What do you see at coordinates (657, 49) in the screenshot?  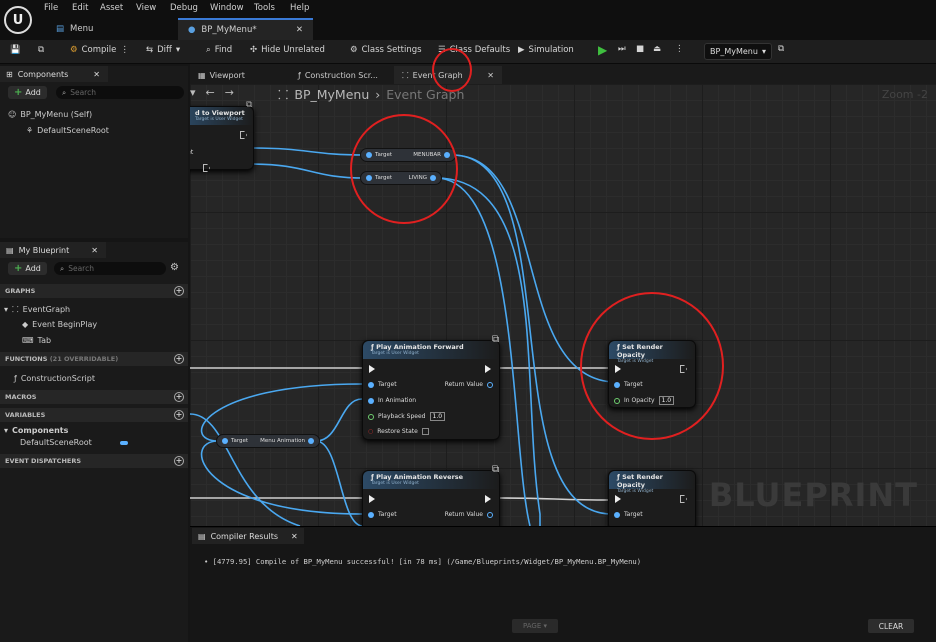 I see `eject-icon: ⏏` at bounding box center [657, 49].